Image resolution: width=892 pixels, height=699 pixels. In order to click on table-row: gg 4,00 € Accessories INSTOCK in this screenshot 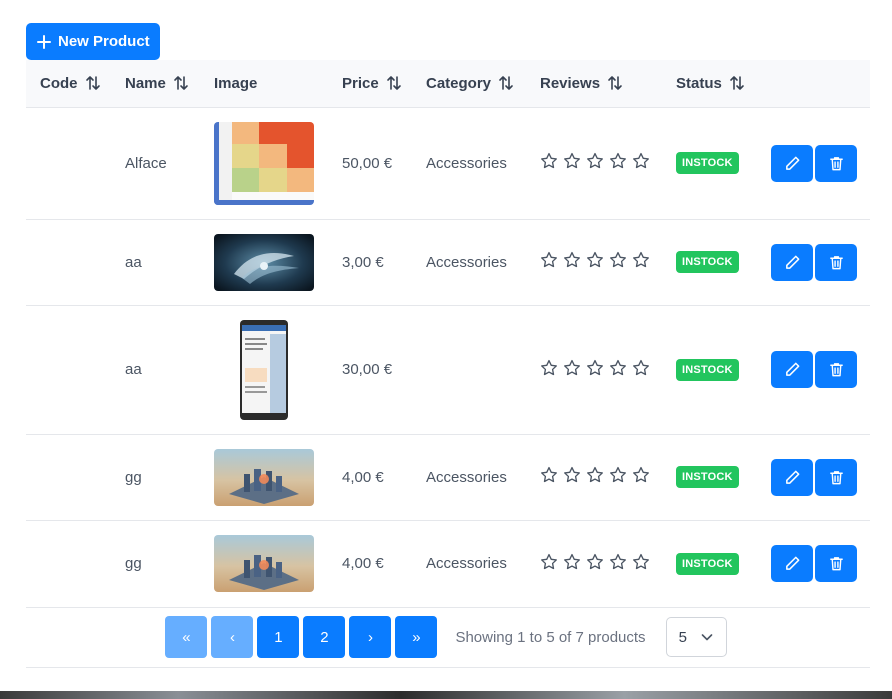, I will do `click(448, 477)`.